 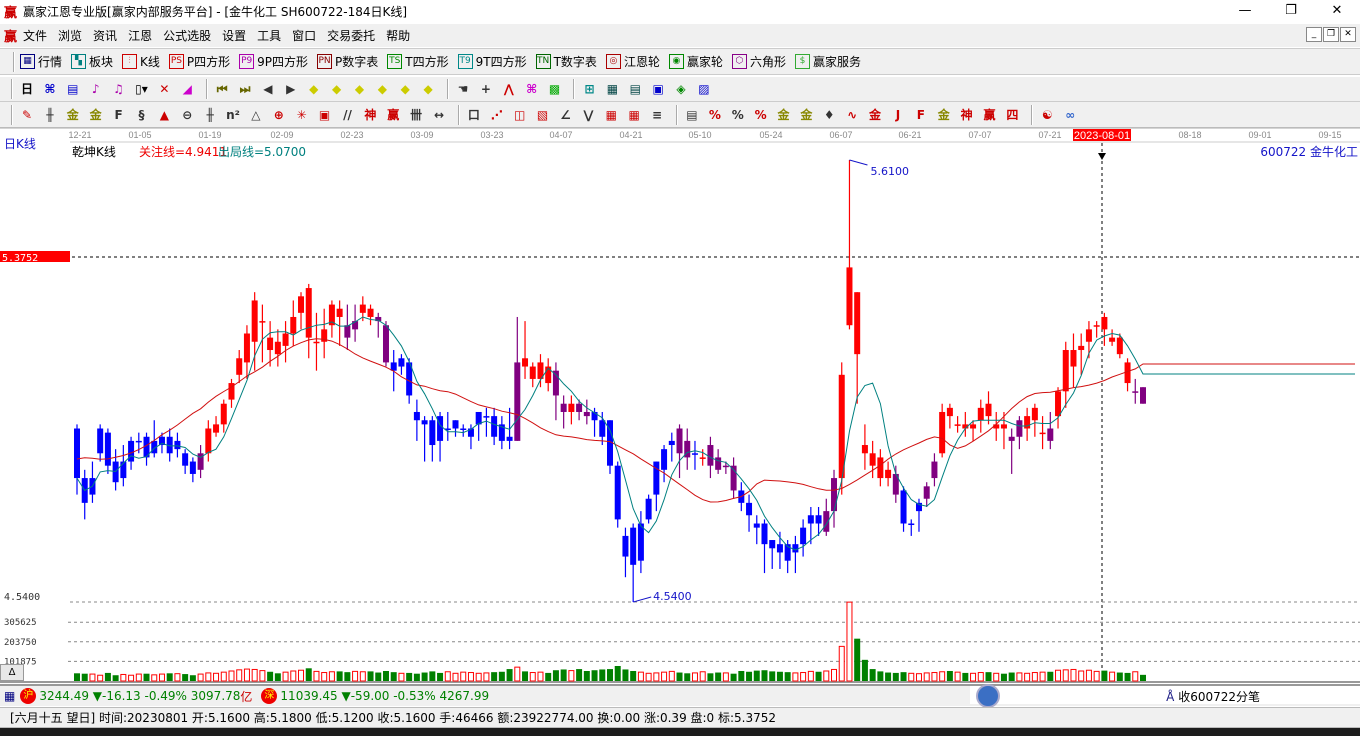 What do you see at coordinates (492, 61) in the screenshot?
I see `toolbar-button-t9: T9 9T四方形` at bounding box center [492, 61].